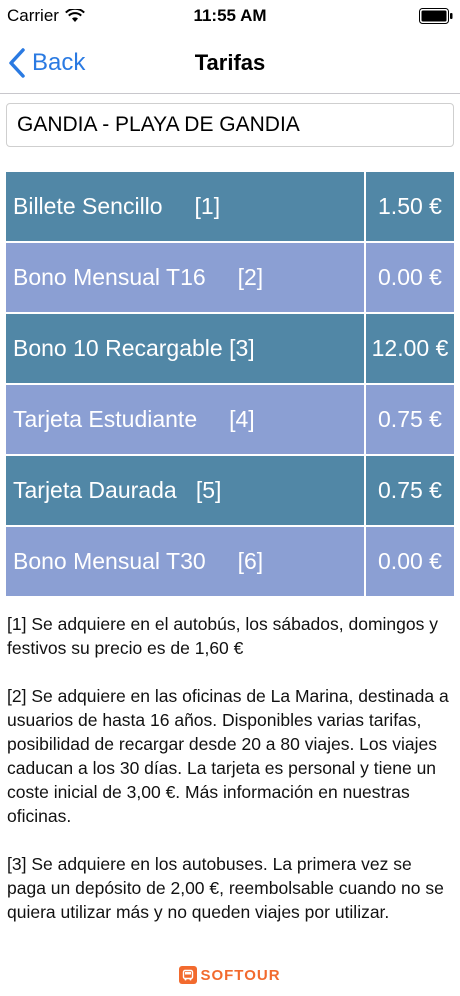 The image size is (460, 996). I want to click on page-title: Tarifas, so click(230, 62).